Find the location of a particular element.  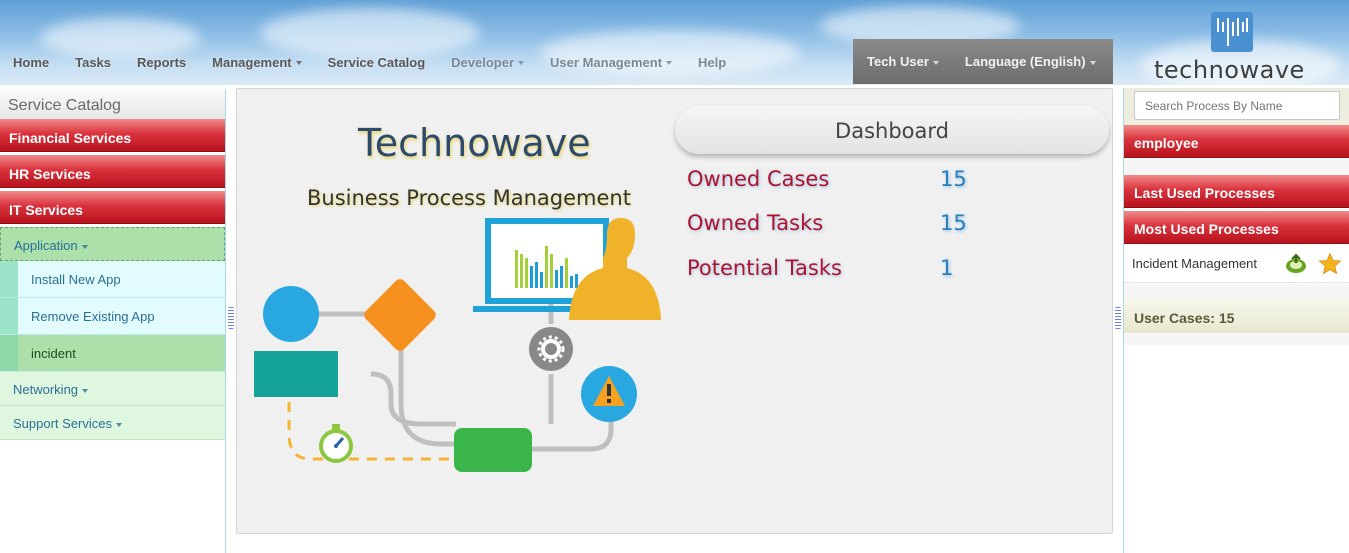

nav-developer: Developer is located at coordinates (488, 62).